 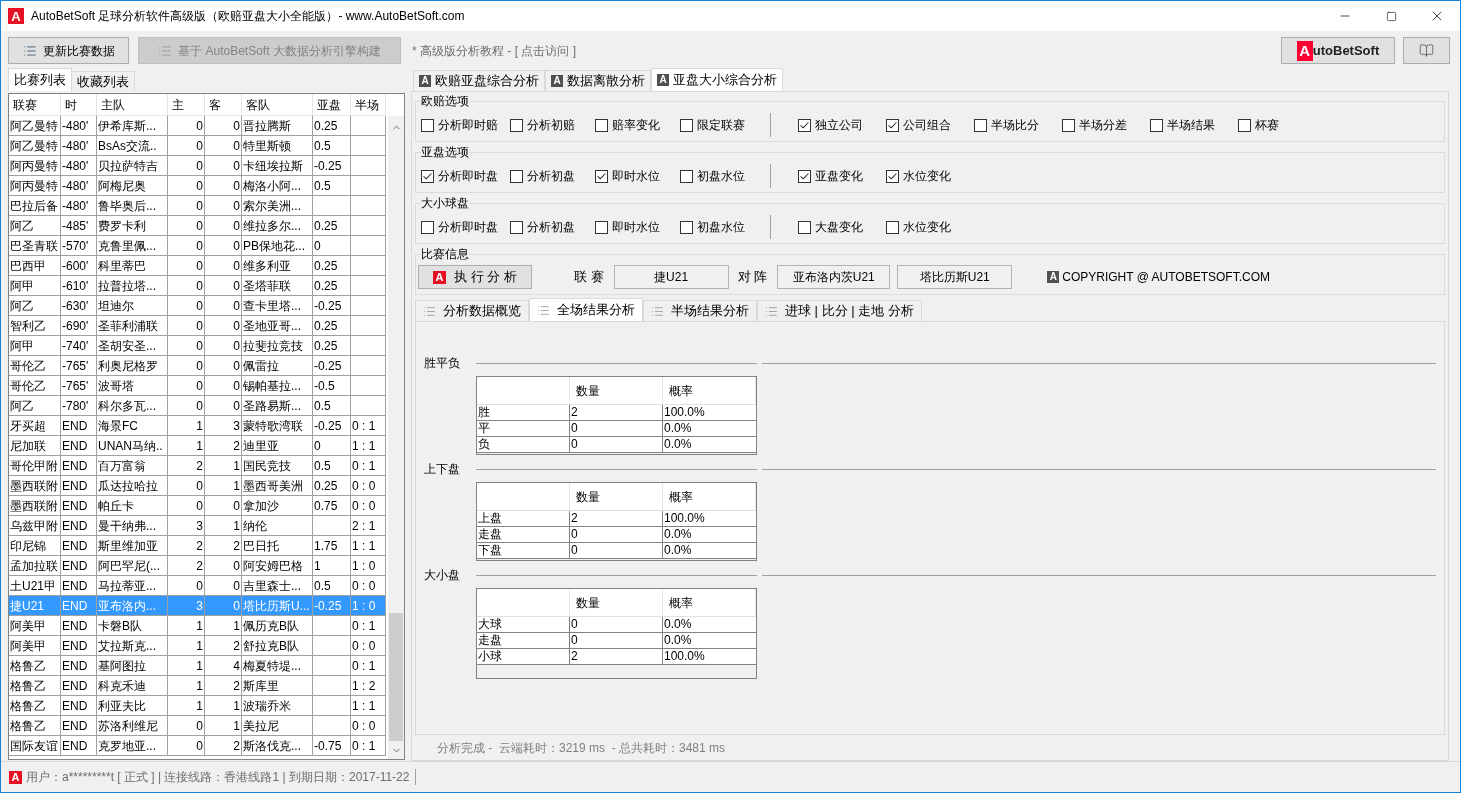 I want to click on table-row: 阿乙 -780' 科尔多瓦... 0 0 圣路易斯... 0.5, so click(x=198, y=406).